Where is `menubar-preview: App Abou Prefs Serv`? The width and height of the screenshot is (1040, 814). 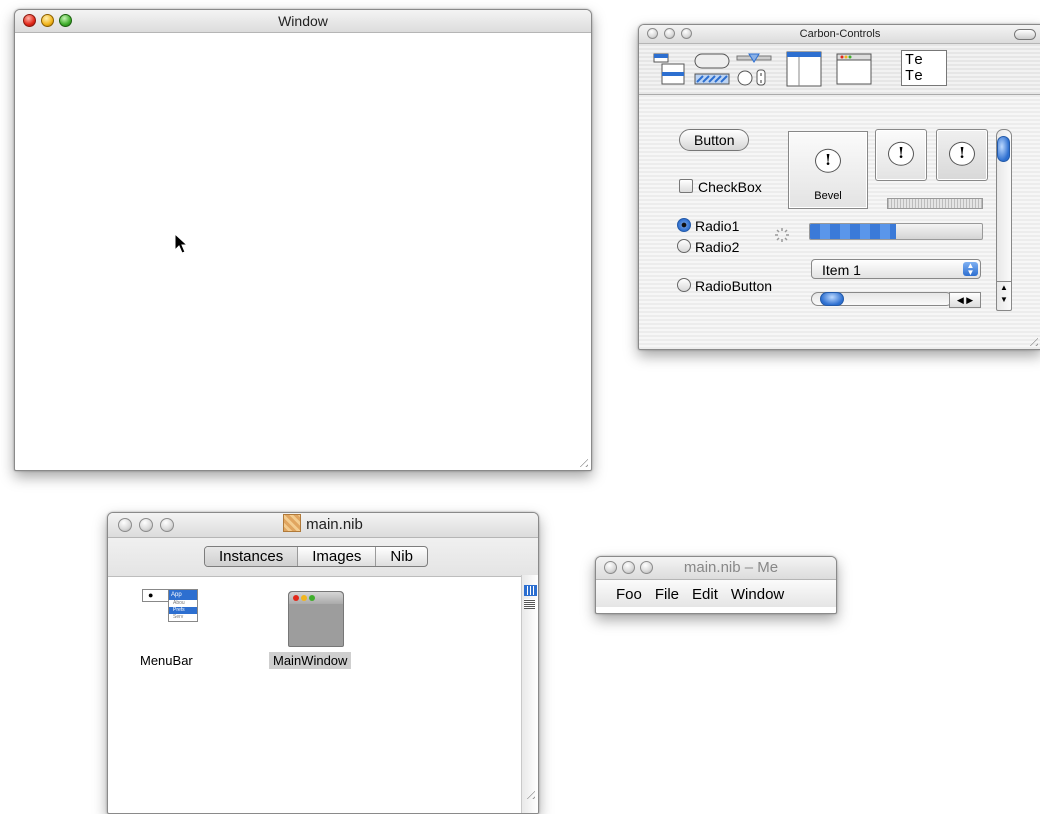 menubar-preview: App Abou Prefs Serv is located at coordinates (183, 605).